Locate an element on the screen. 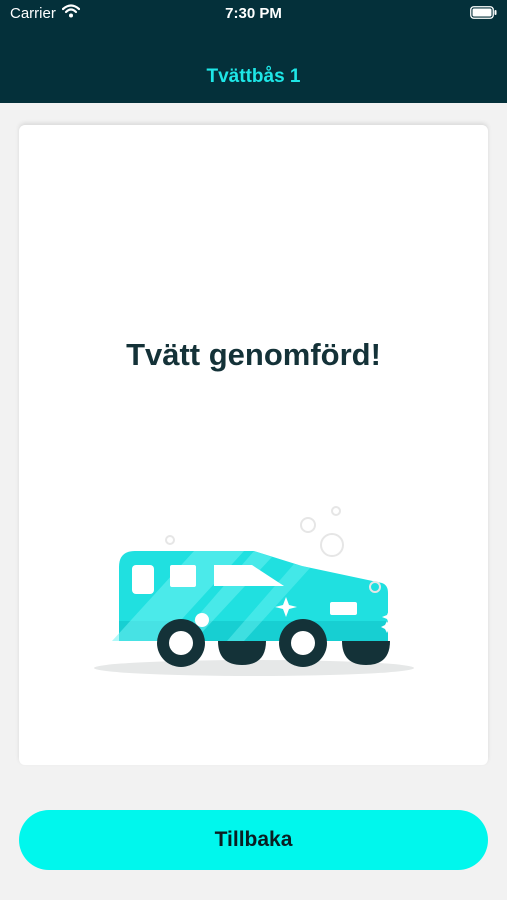 The height and width of the screenshot is (900, 507). status-bar: Carrier 7:30 PM is located at coordinates (253, 14).